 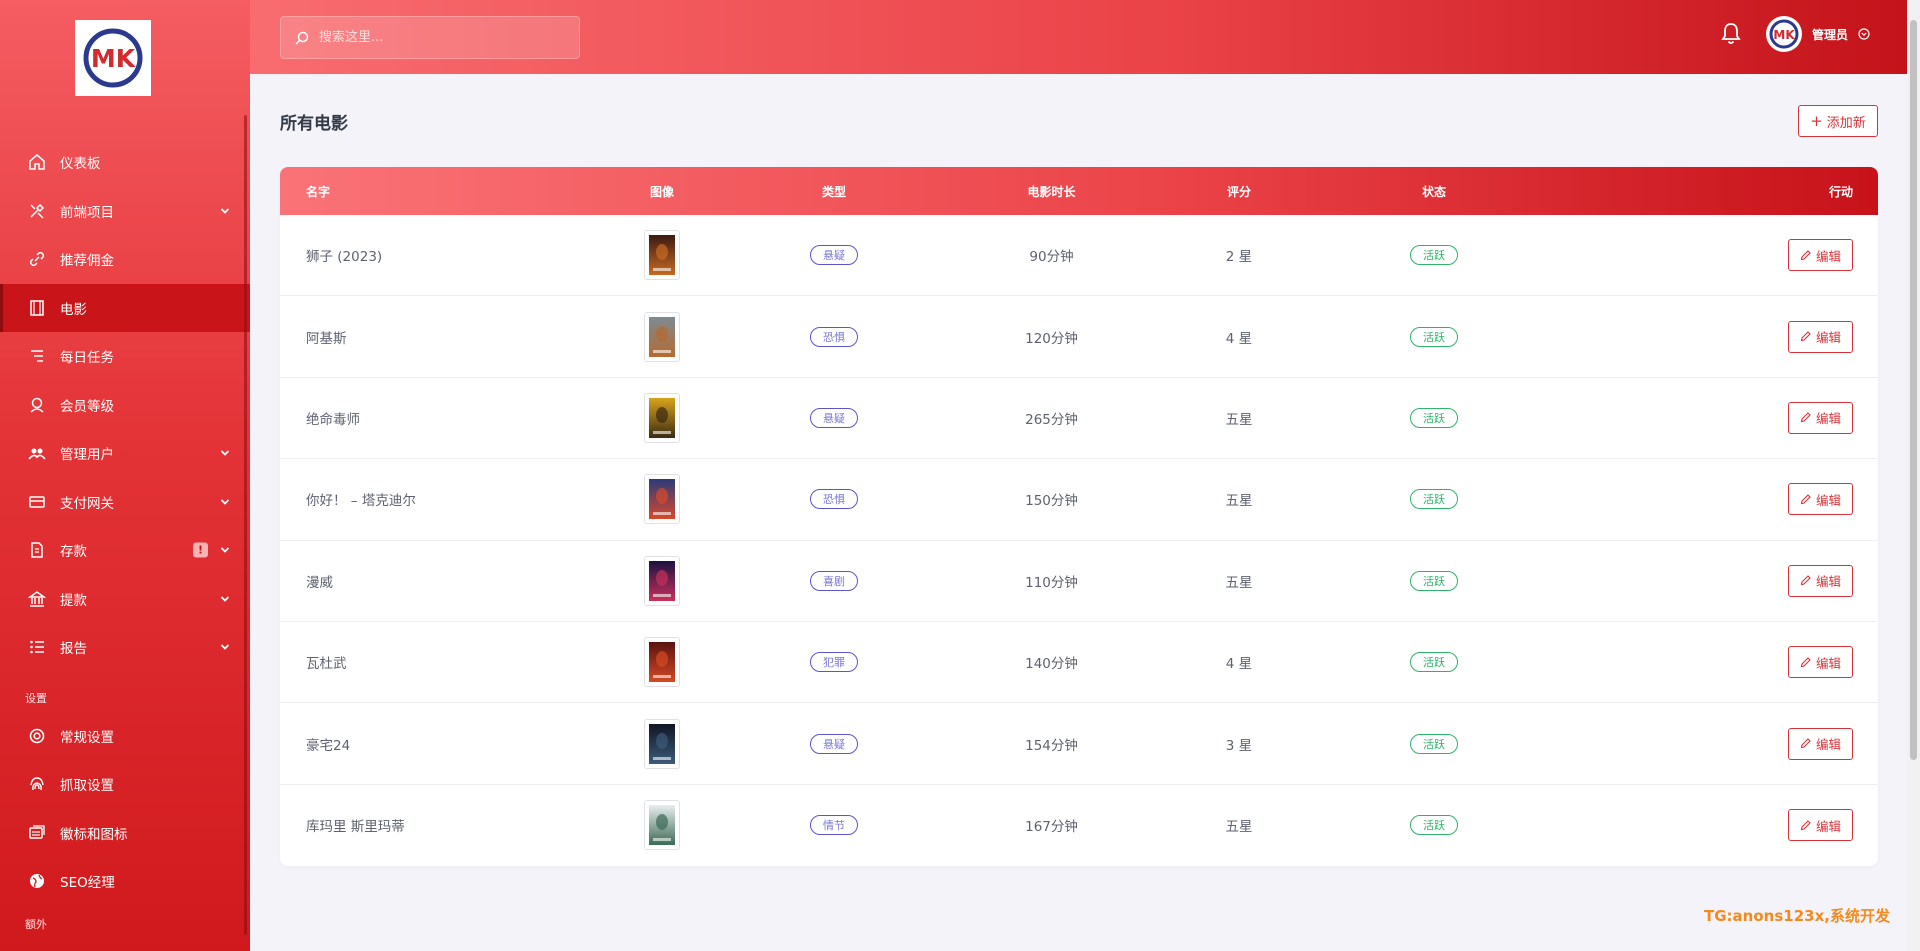 What do you see at coordinates (125, 356) in the screenshot?
I see `sidebar-item-tasks: 每日任务` at bounding box center [125, 356].